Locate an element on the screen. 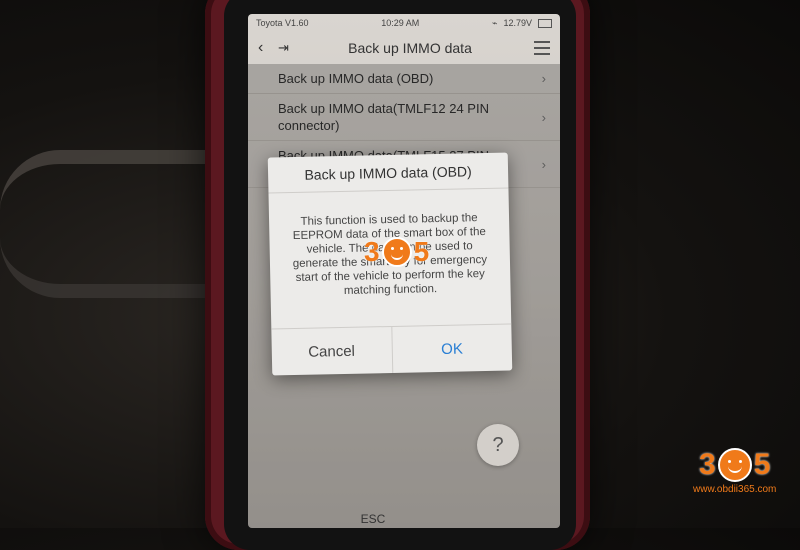 This screenshot has width=800, height=550. ok-button: OK is located at coordinates (452, 348).